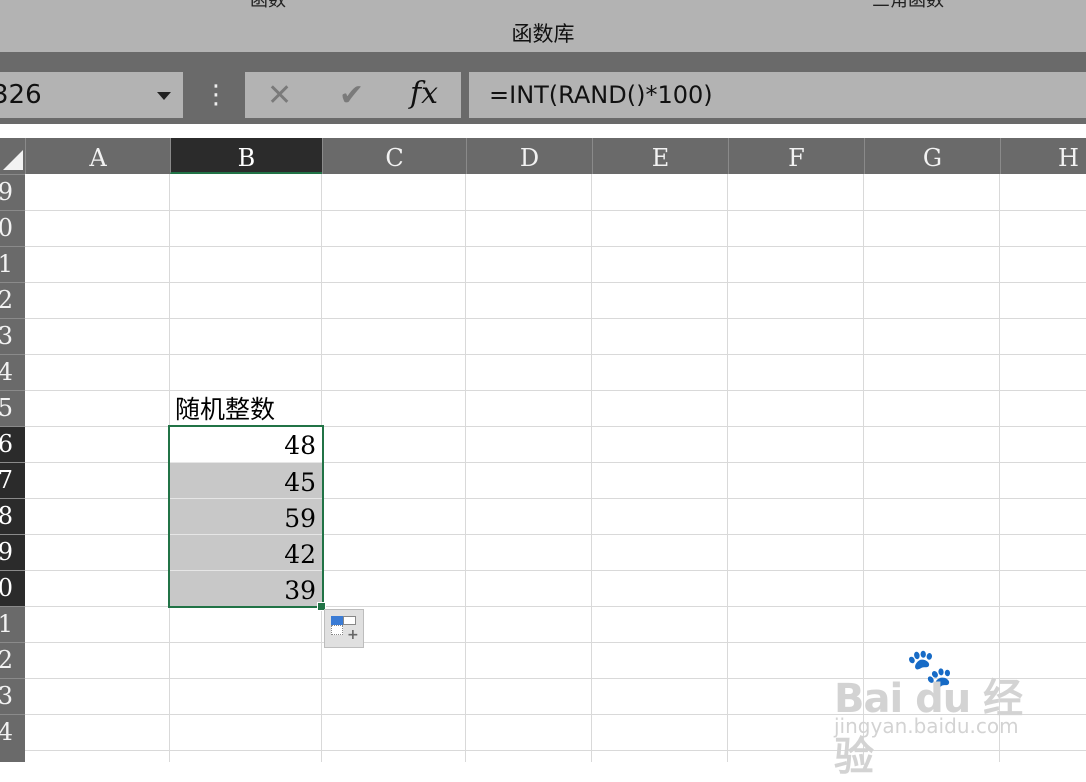 The height and width of the screenshot is (782, 1086). What do you see at coordinates (12, 444) in the screenshot?
I see `row-header-selected: 6` at bounding box center [12, 444].